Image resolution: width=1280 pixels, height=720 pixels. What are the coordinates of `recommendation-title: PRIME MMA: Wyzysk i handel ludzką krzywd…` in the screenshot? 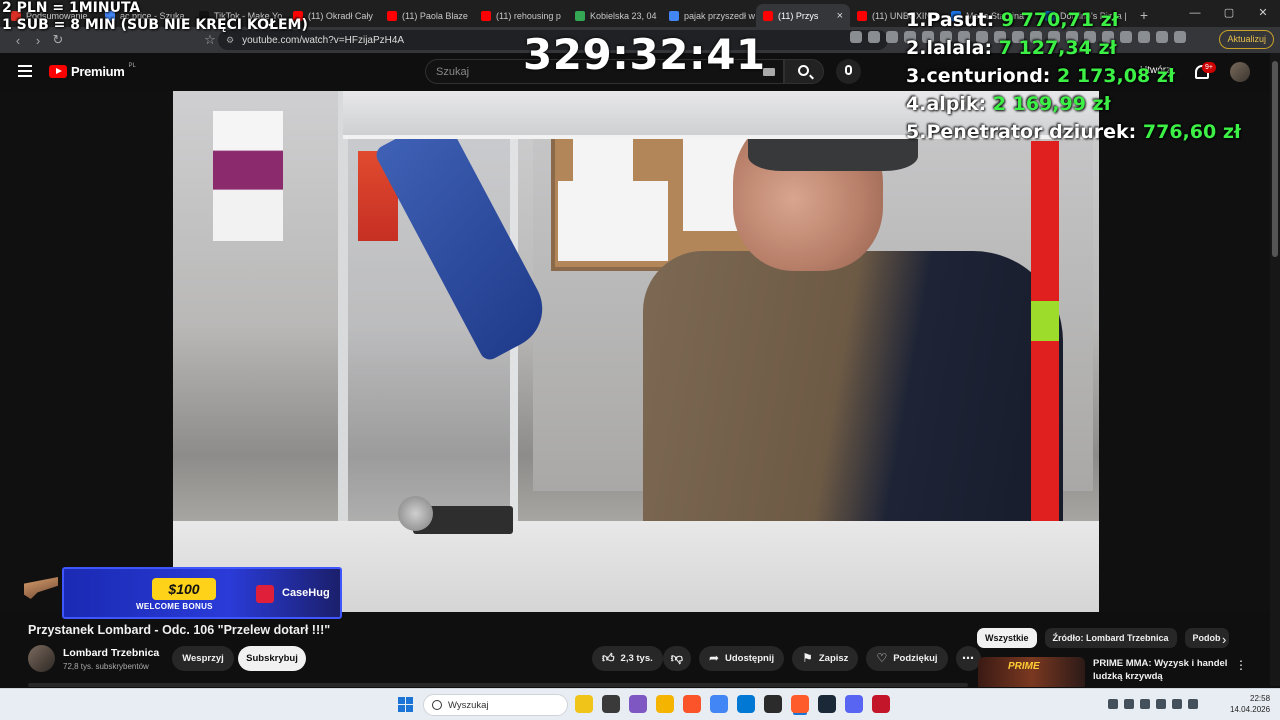 It's located at (1160, 670).